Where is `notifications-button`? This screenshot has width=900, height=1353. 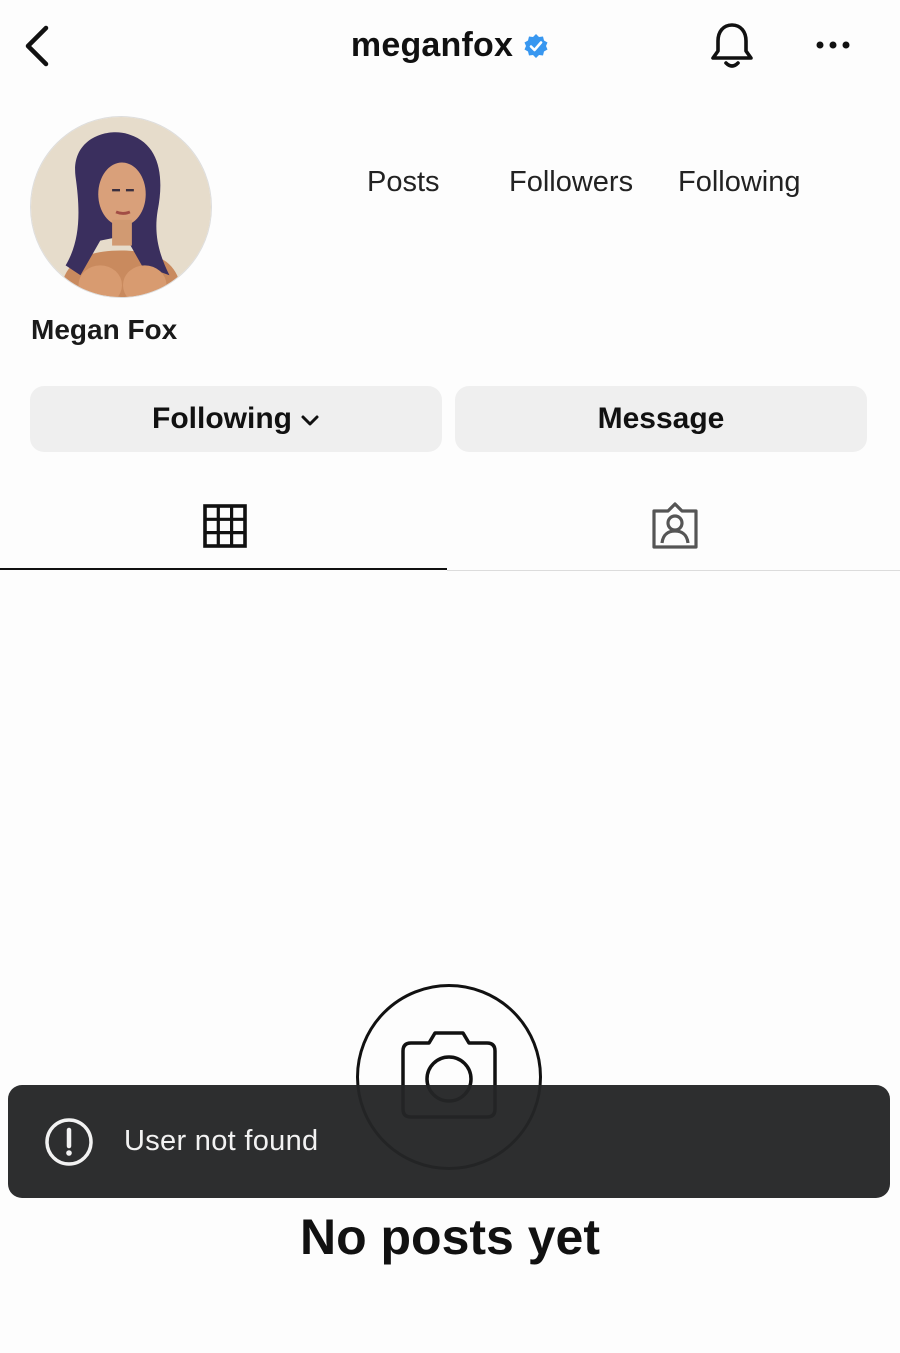 notifications-button is located at coordinates (732, 46).